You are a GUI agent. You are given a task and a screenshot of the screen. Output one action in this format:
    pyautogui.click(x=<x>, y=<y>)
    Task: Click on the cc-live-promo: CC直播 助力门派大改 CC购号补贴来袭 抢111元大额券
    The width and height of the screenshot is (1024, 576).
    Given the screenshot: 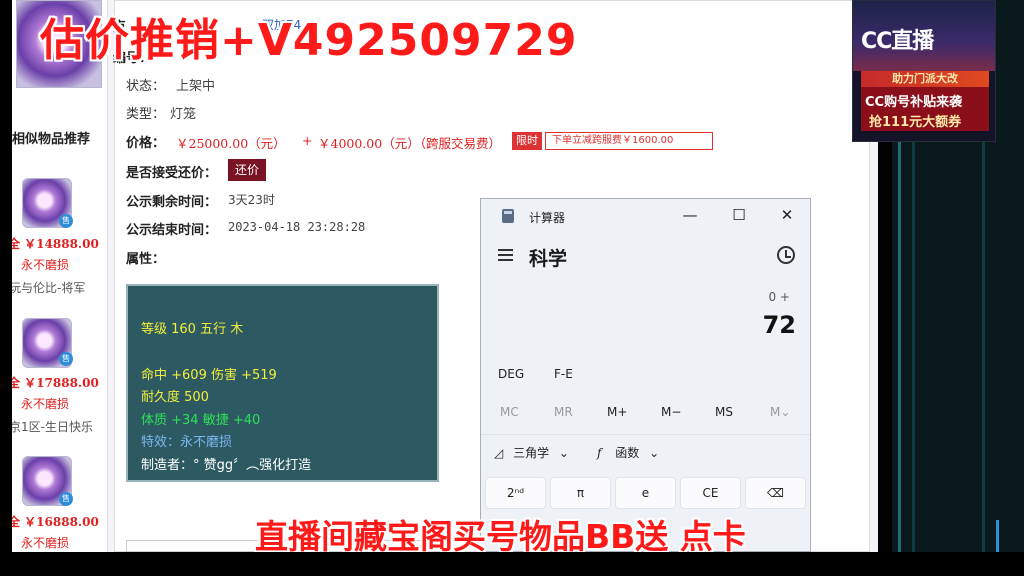 What is the action you would take?
    pyautogui.click(x=924, y=71)
    